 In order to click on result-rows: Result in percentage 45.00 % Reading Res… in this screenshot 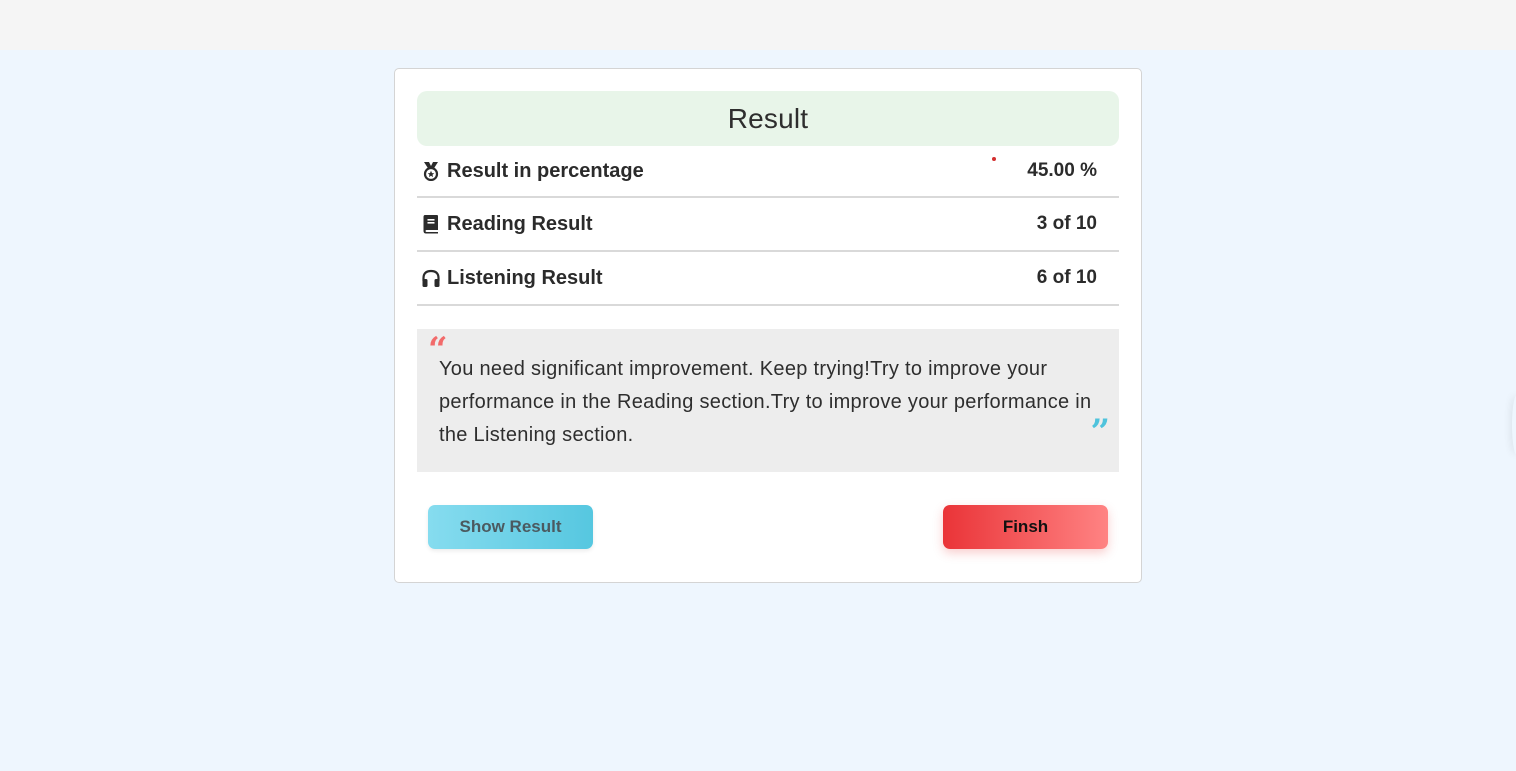, I will do `click(768, 226)`.